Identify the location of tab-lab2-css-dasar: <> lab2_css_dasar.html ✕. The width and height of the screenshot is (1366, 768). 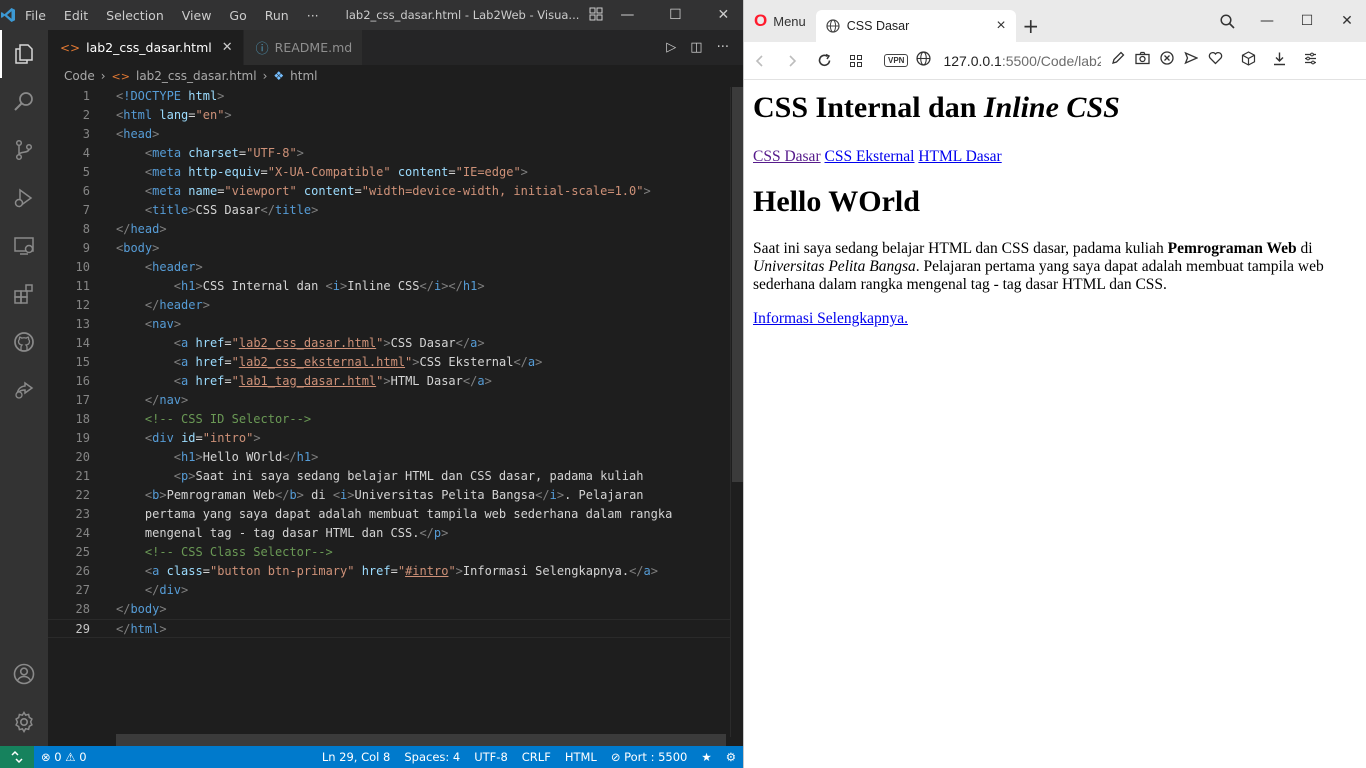
(146, 47).